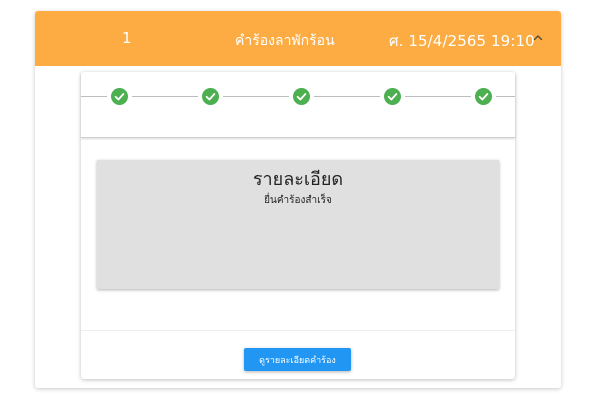  What do you see at coordinates (127, 38) in the screenshot?
I see `request-number: 1` at bounding box center [127, 38].